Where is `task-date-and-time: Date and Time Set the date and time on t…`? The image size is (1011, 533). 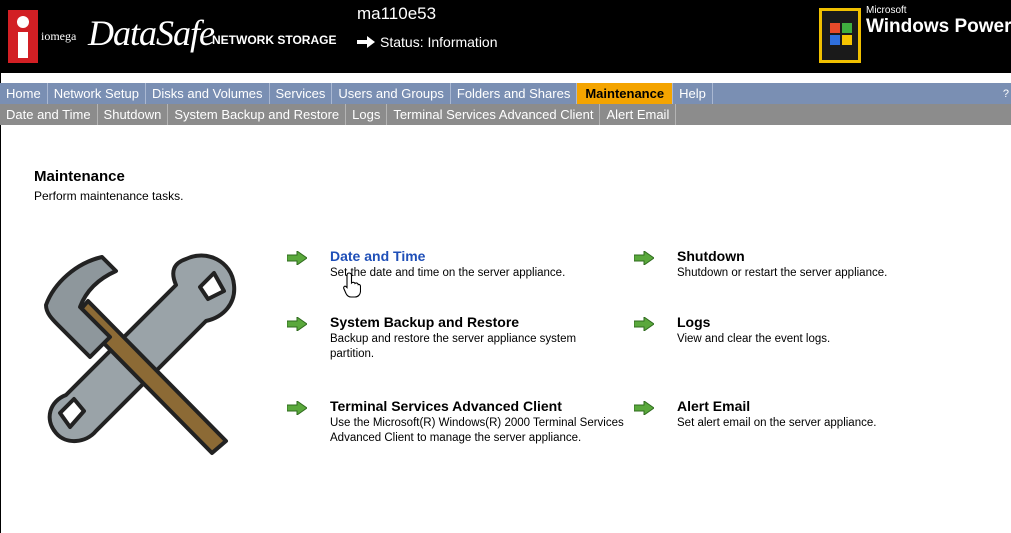
task-date-and-time: Date and Time Set the date and time on t… is located at coordinates (447, 268).